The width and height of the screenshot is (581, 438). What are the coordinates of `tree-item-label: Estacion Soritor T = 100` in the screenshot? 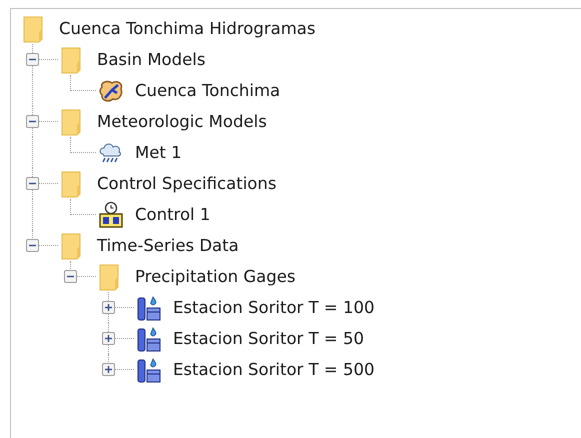 It's located at (273, 307).